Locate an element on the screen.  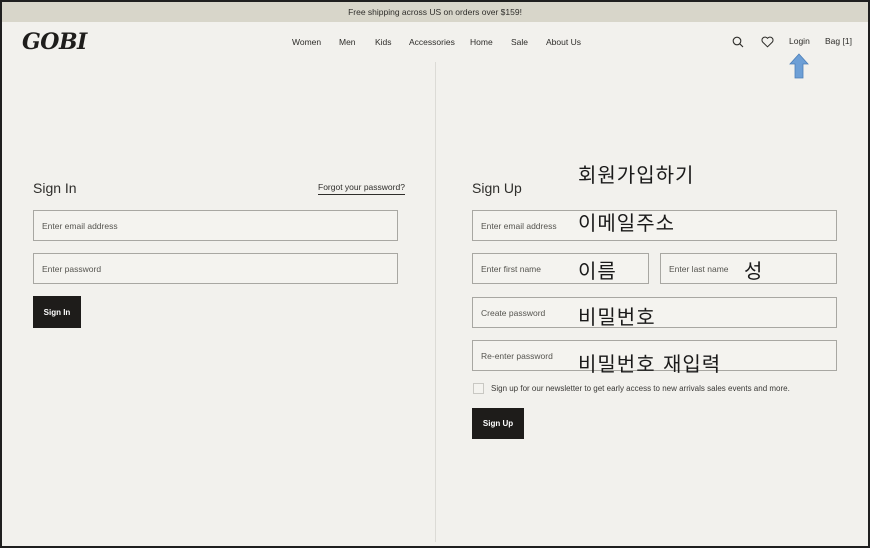
search-icon is located at coordinates (738, 42).